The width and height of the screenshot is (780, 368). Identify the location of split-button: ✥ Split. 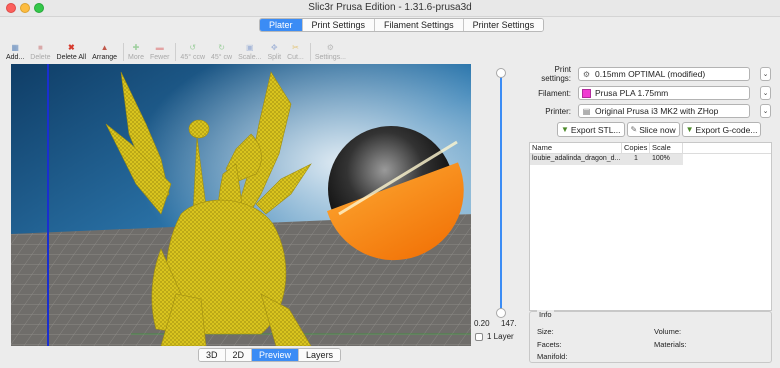
(274, 52).